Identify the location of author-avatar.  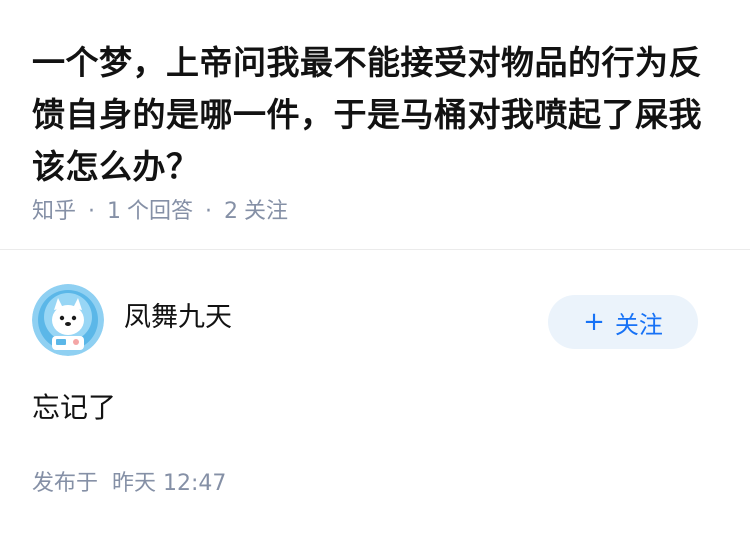
(68, 320).